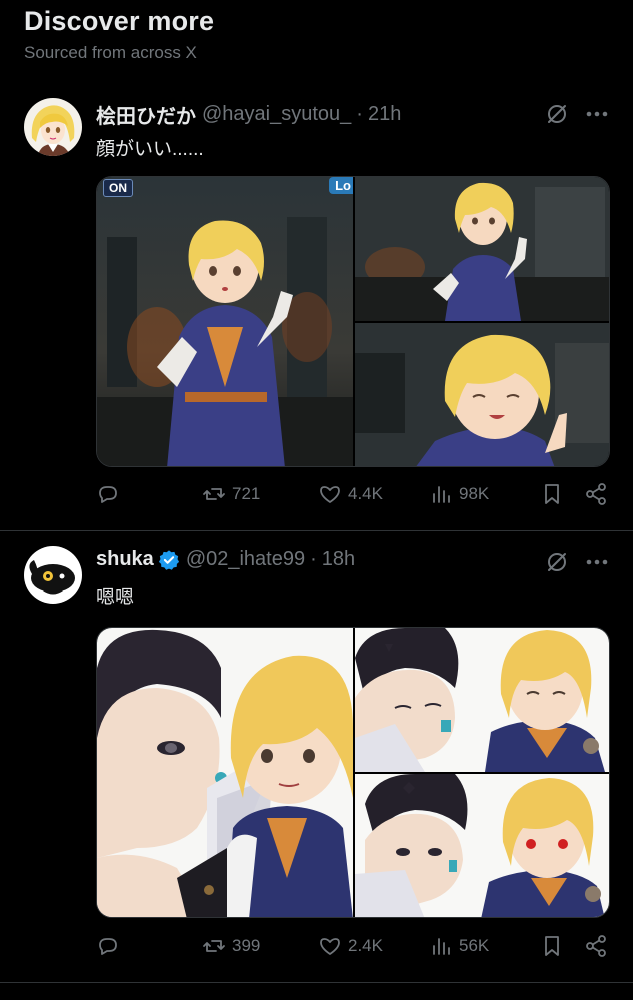 This screenshot has width=633, height=1000. Describe the element at coordinates (110, 52) in the screenshot. I see `section-subtitle: Sourced from across X` at that location.